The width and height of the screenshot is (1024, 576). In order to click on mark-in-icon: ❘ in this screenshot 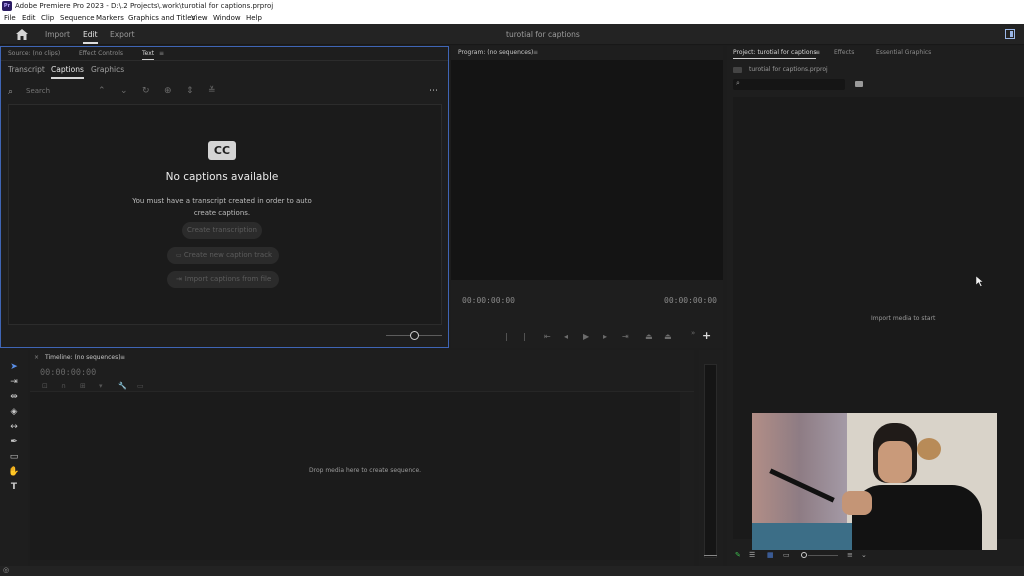, I will do `click(506, 337)`.